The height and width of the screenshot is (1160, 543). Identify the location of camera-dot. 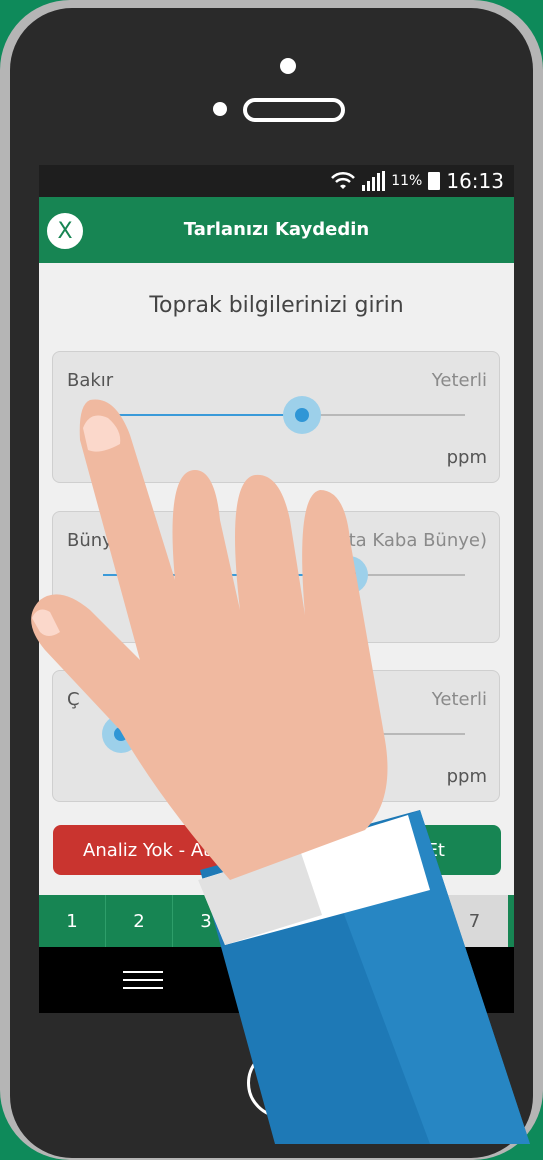
(288, 66).